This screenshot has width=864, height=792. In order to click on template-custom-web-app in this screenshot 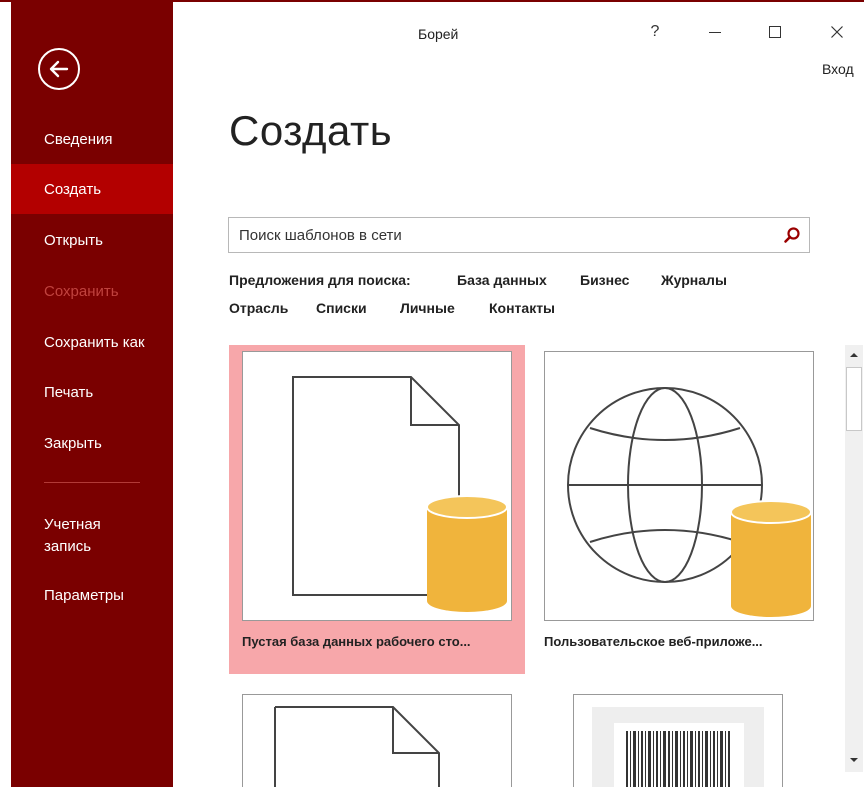, I will do `click(679, 486)`.